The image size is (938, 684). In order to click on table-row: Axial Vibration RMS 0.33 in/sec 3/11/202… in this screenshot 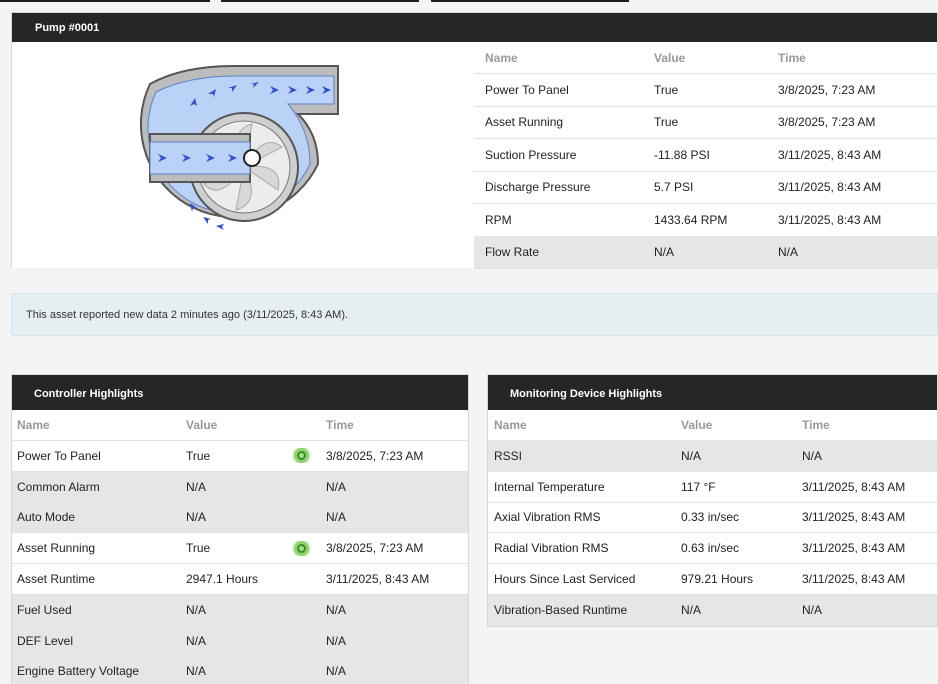, I will do `click(712, 518)`.